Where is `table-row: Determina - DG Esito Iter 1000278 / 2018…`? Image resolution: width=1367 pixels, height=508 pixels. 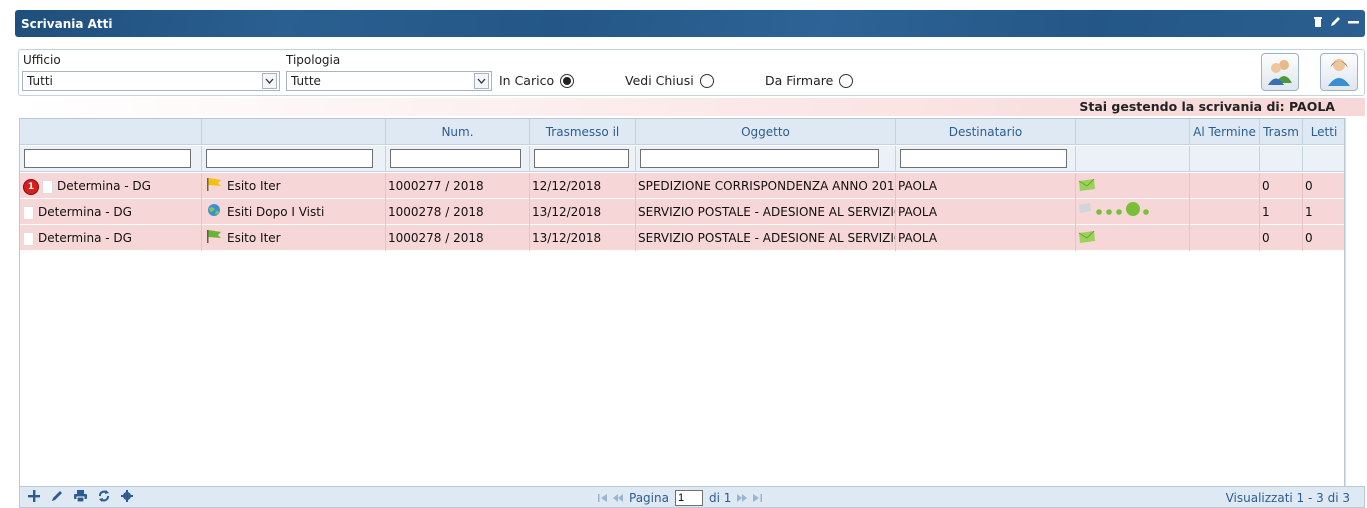 table-row: Determina - DG Esito Iter 1000278 / 2018… is located at coordinates (683, 238).